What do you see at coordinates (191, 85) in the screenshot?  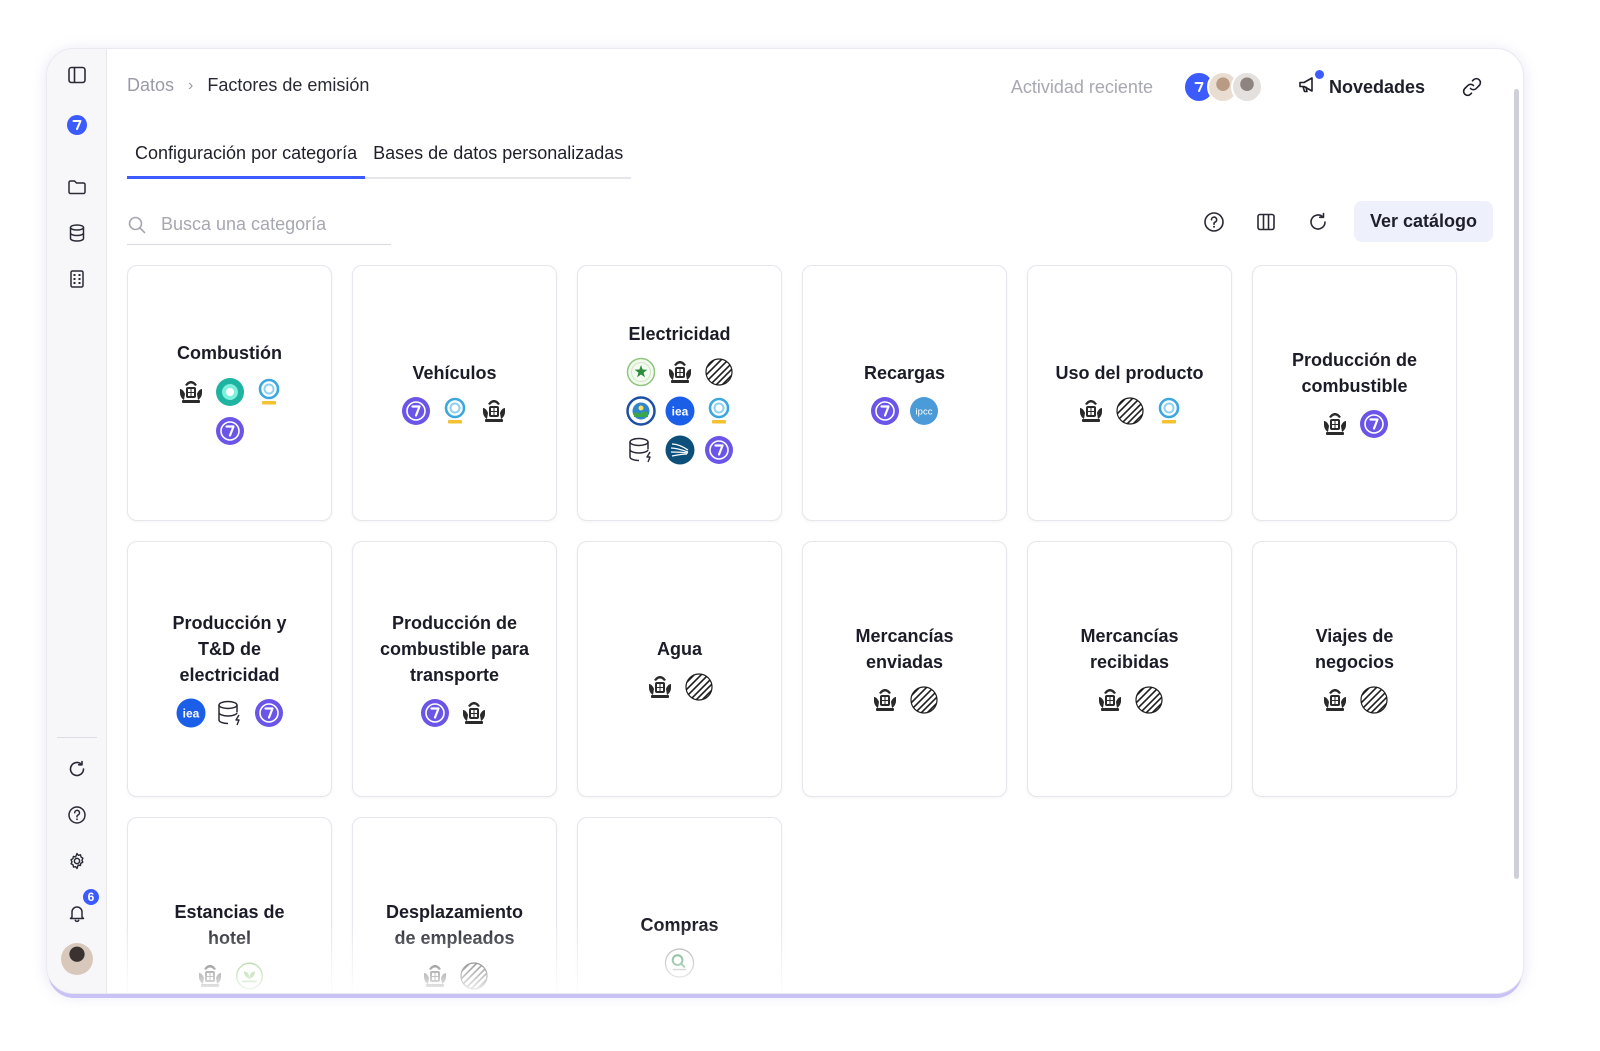 I see `breadcrumb-chevron-icon: ›` at bounding box center [191, 85].